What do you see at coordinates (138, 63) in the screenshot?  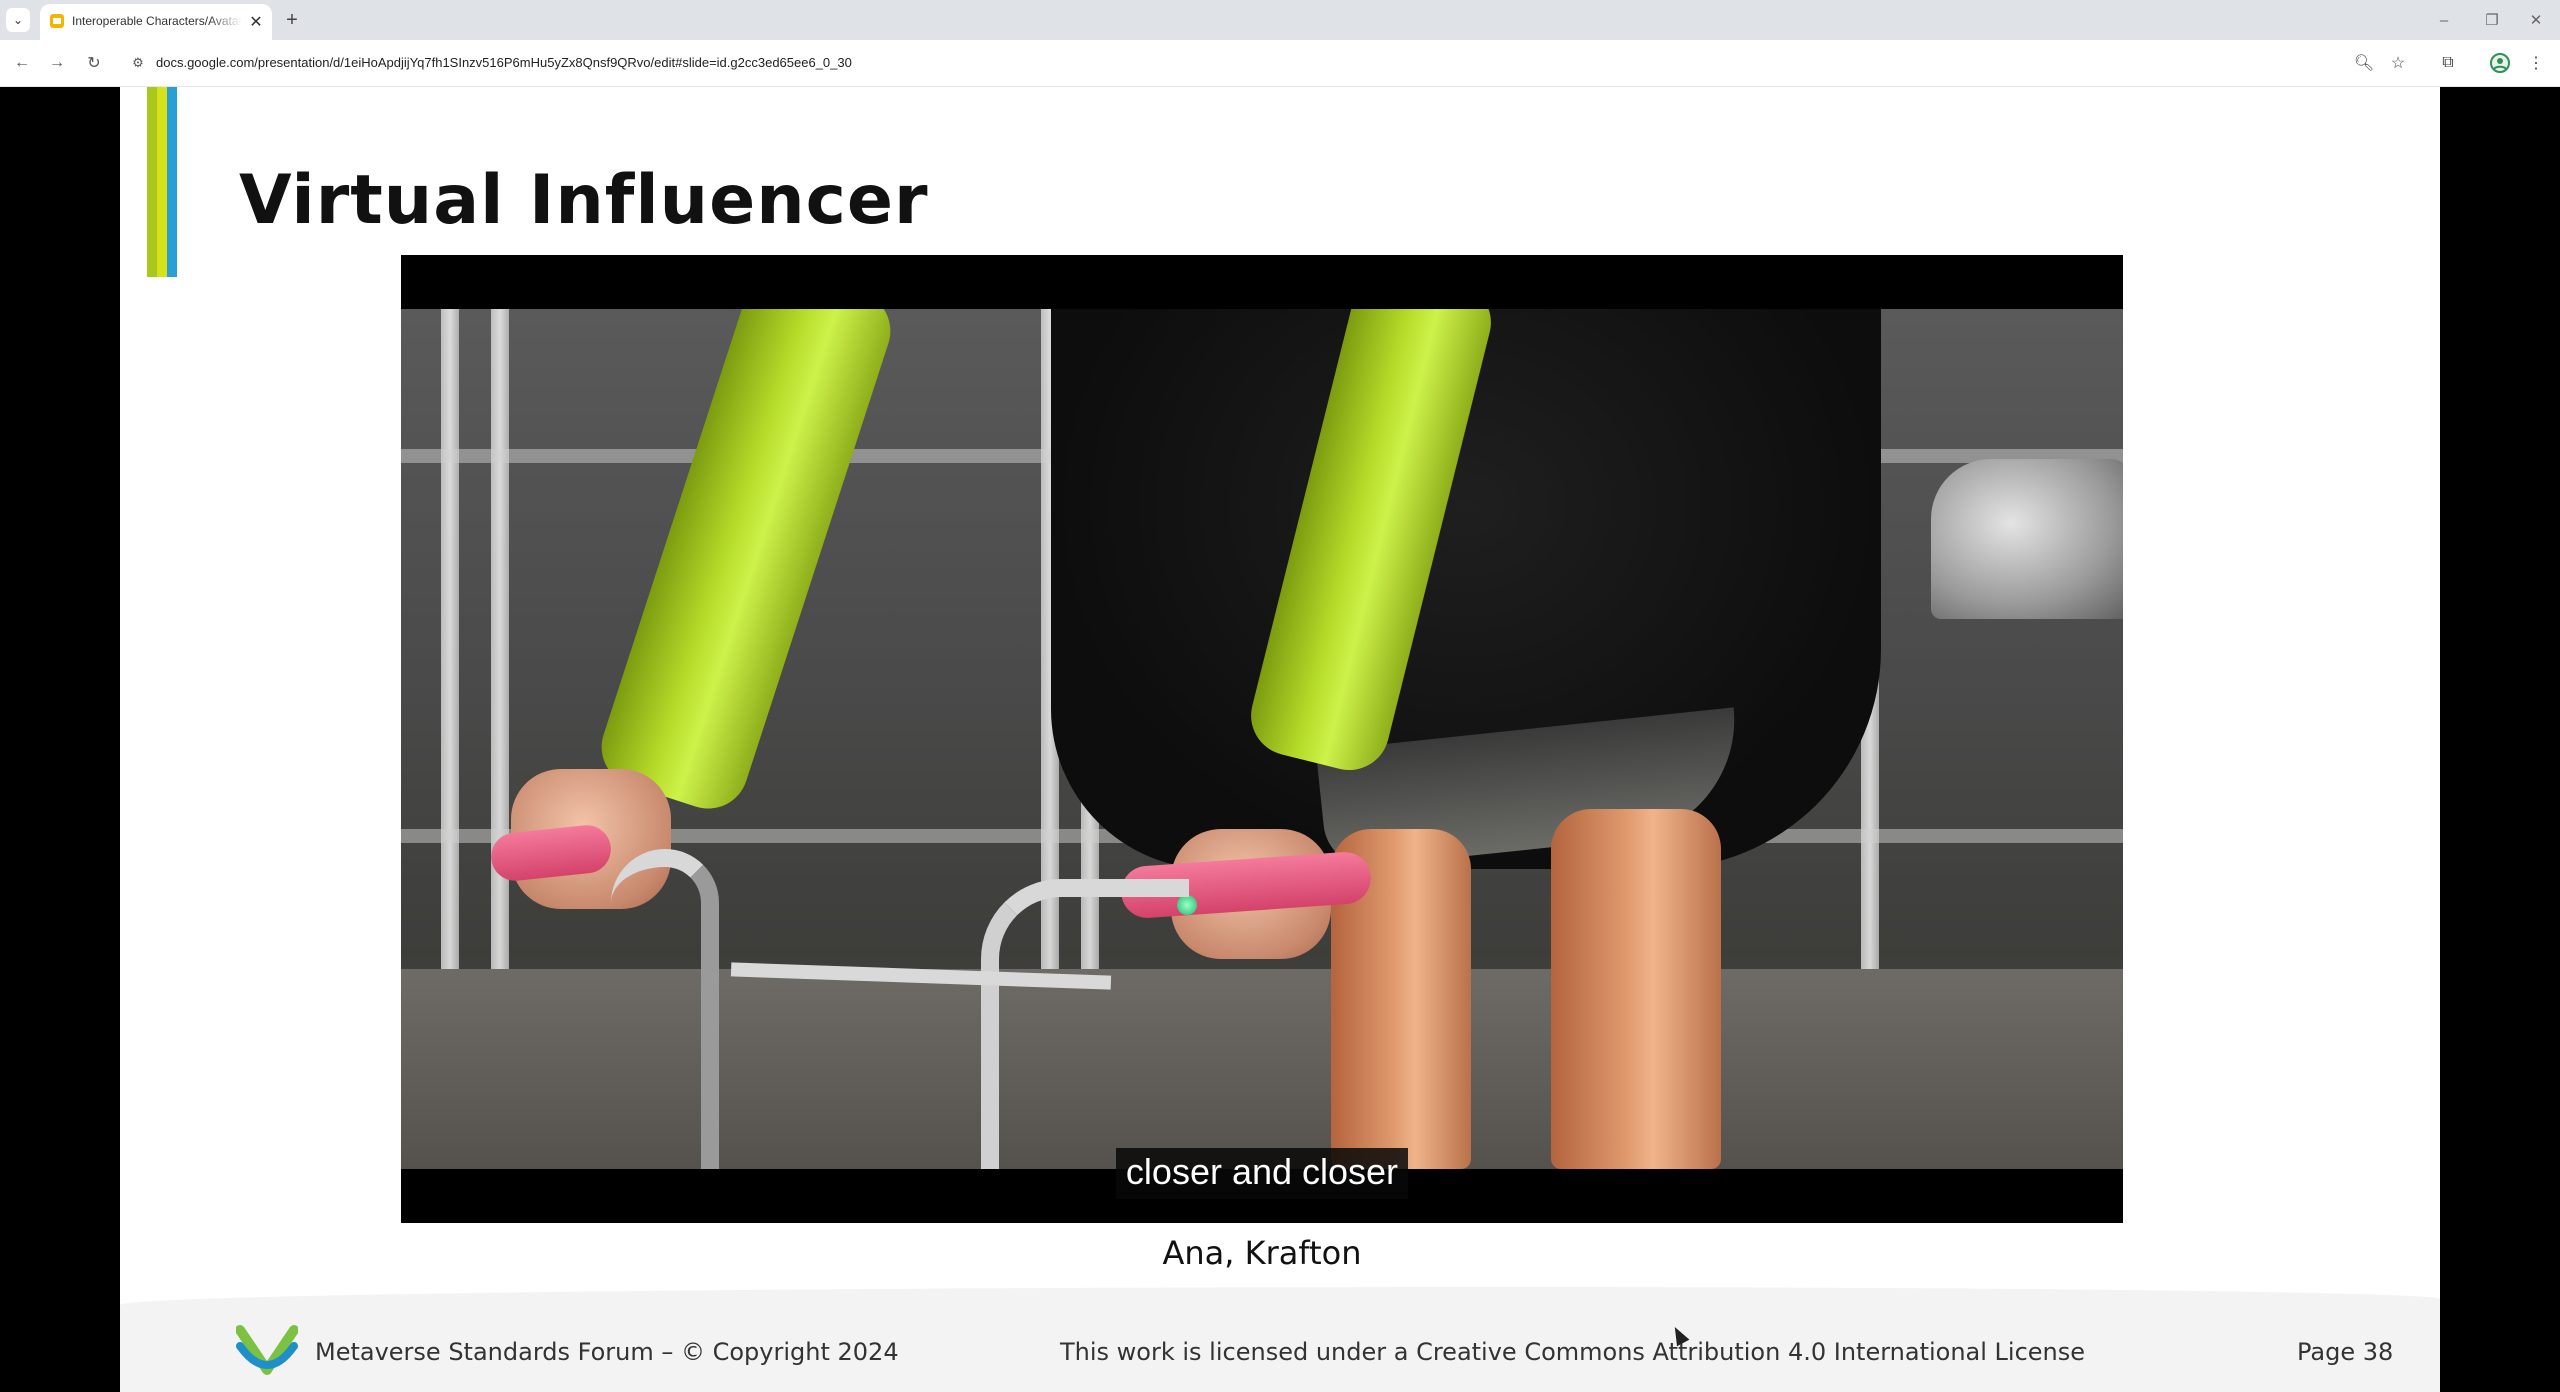 I see `site-info-icon: ⚙` at bounding box center [138, 63].